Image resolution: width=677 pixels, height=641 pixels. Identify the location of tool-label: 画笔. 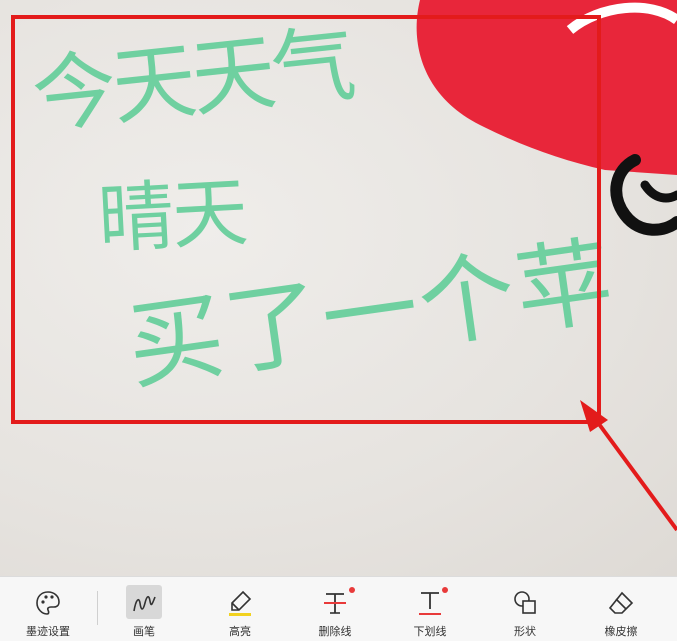
(144, 631).